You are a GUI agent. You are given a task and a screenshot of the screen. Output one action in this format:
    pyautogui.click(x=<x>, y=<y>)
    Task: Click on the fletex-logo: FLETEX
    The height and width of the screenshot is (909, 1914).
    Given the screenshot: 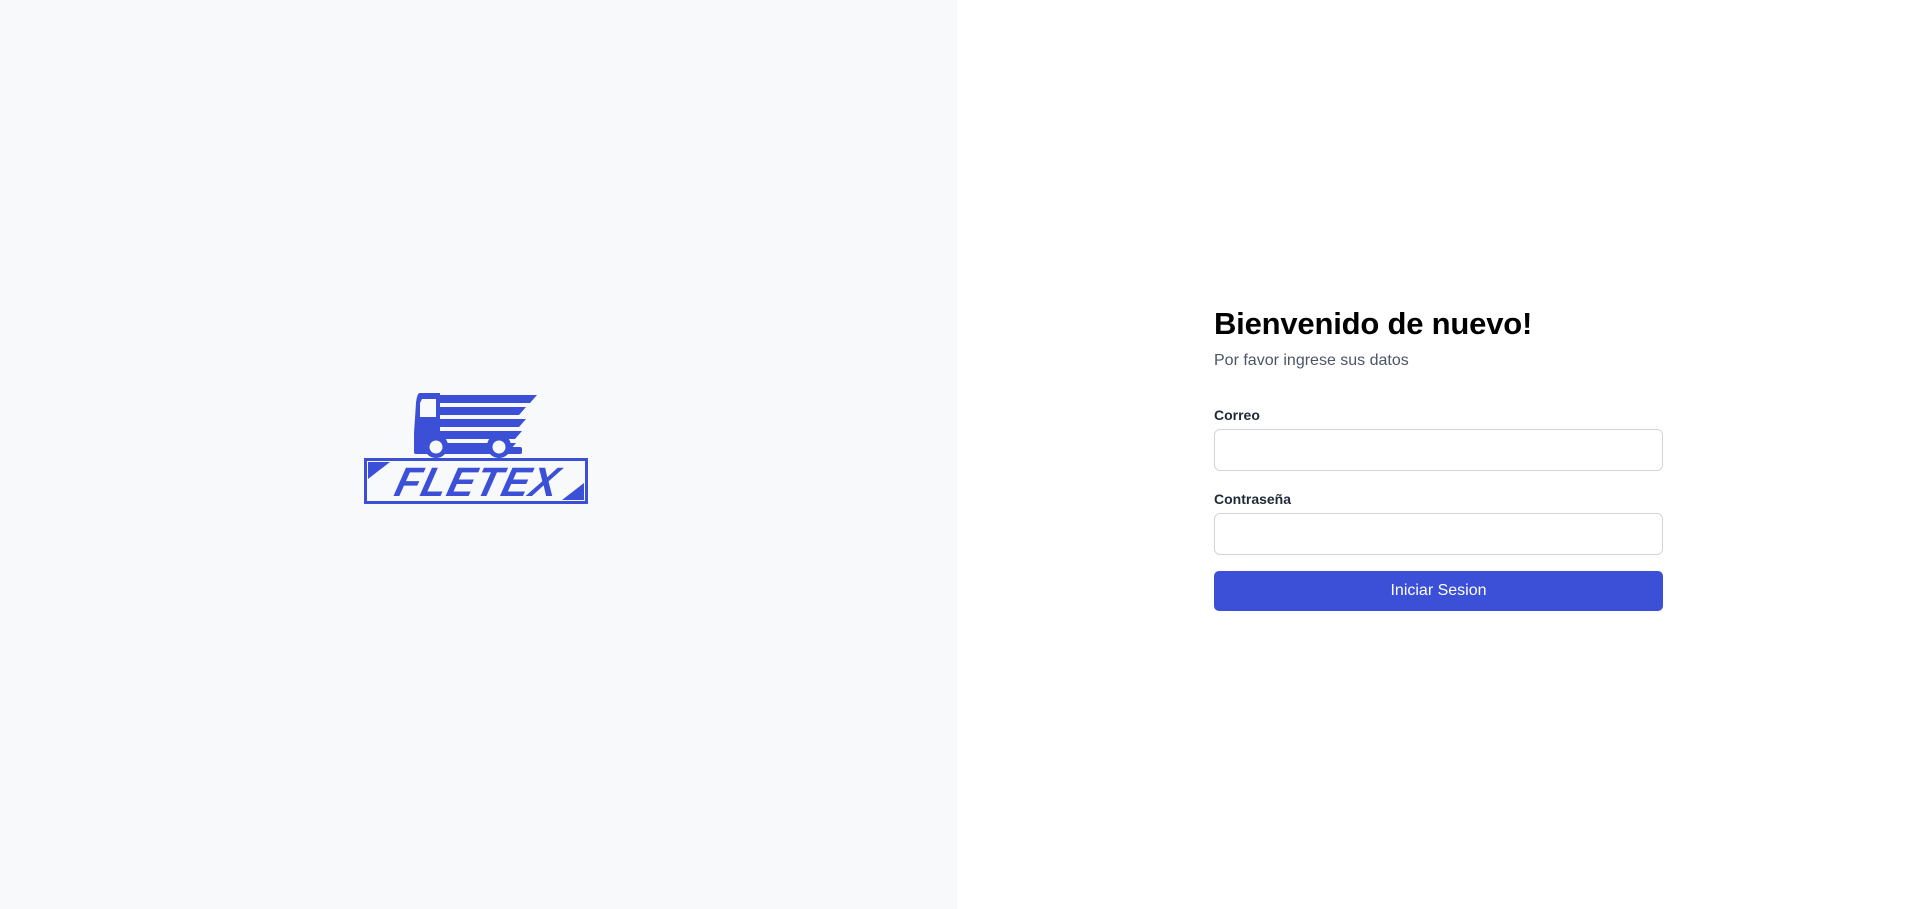 What is the action you would take?
    pyautogui.click(x=476, y=449)
    